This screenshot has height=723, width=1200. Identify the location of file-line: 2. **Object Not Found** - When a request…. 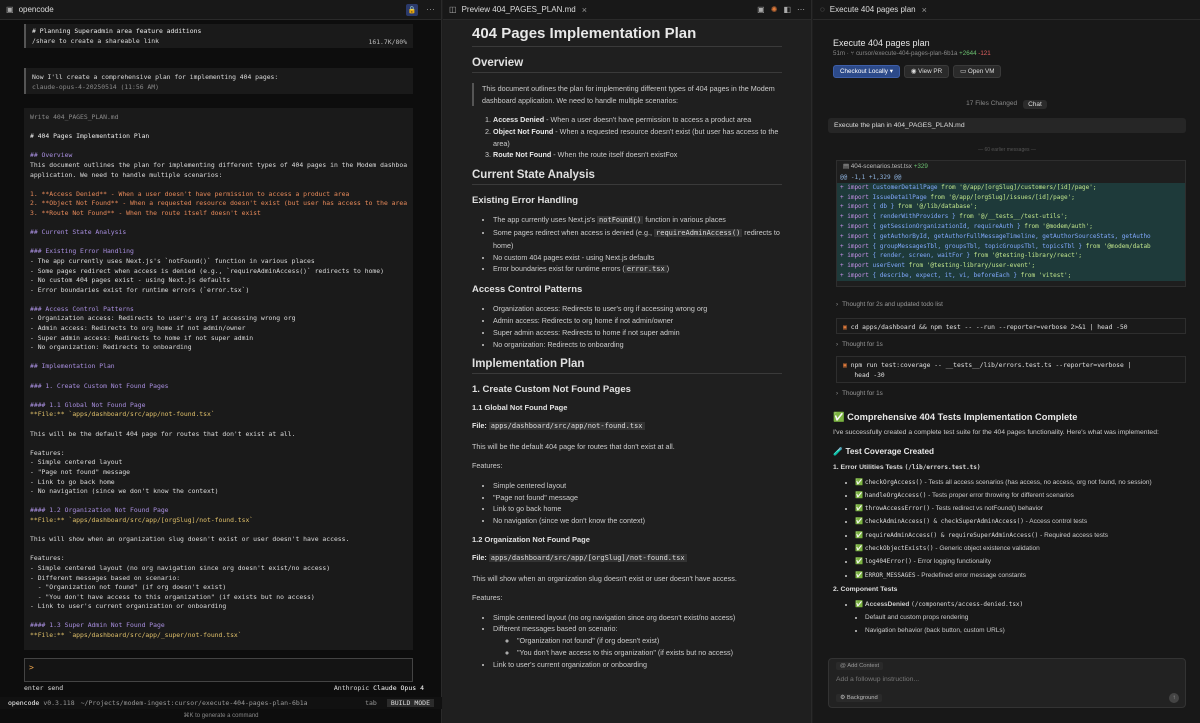
(218, 203).